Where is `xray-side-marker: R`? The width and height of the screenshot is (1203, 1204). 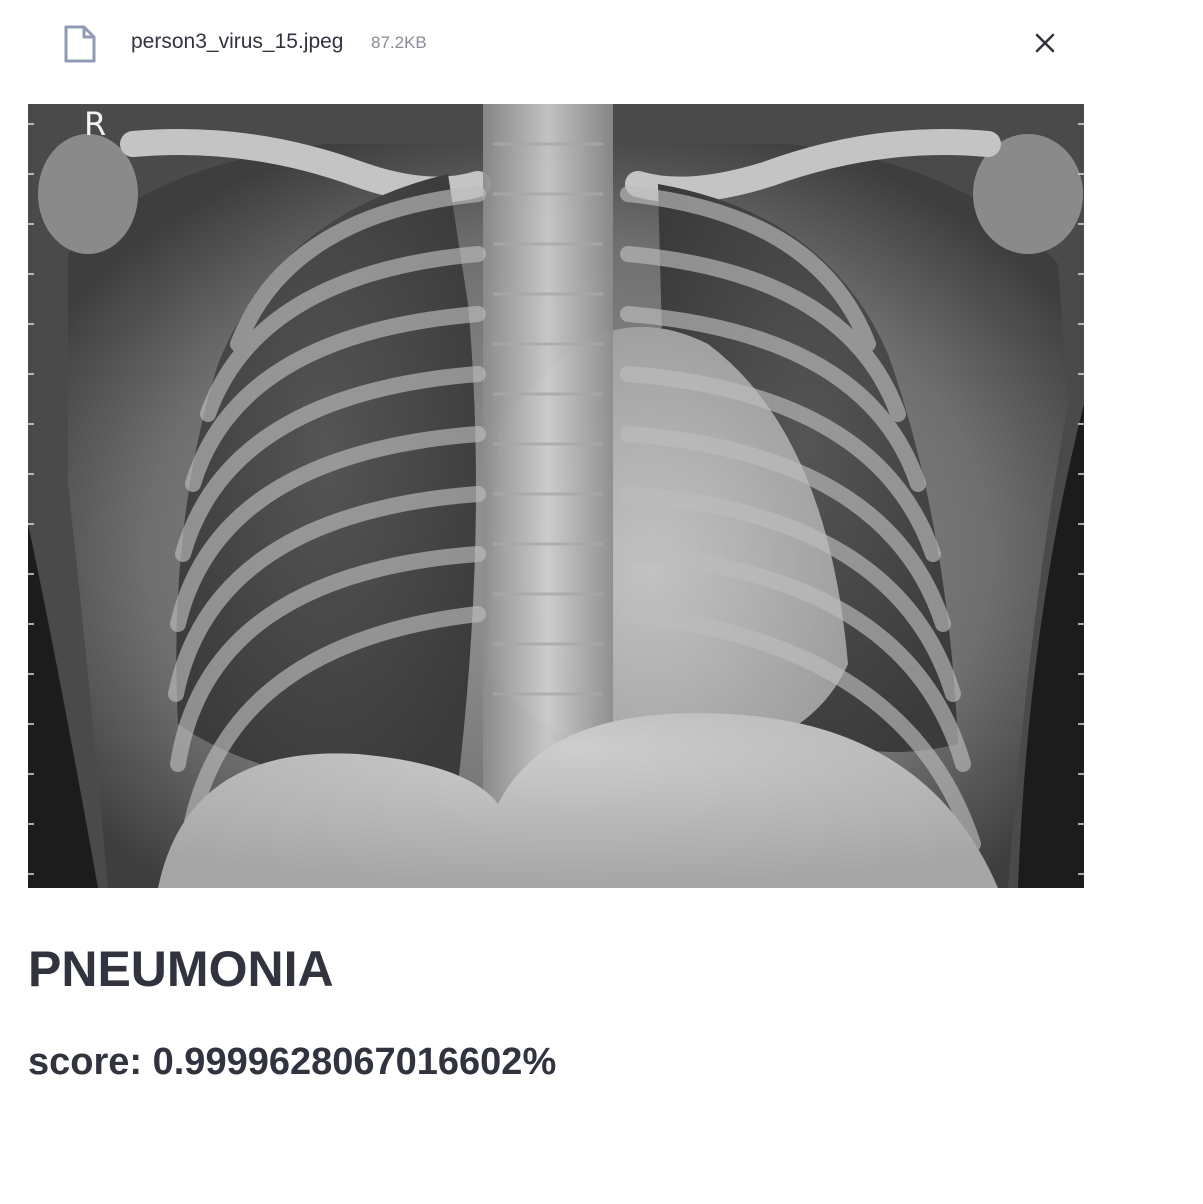
xray-side-marker: R is located at coordinates (95, 124).